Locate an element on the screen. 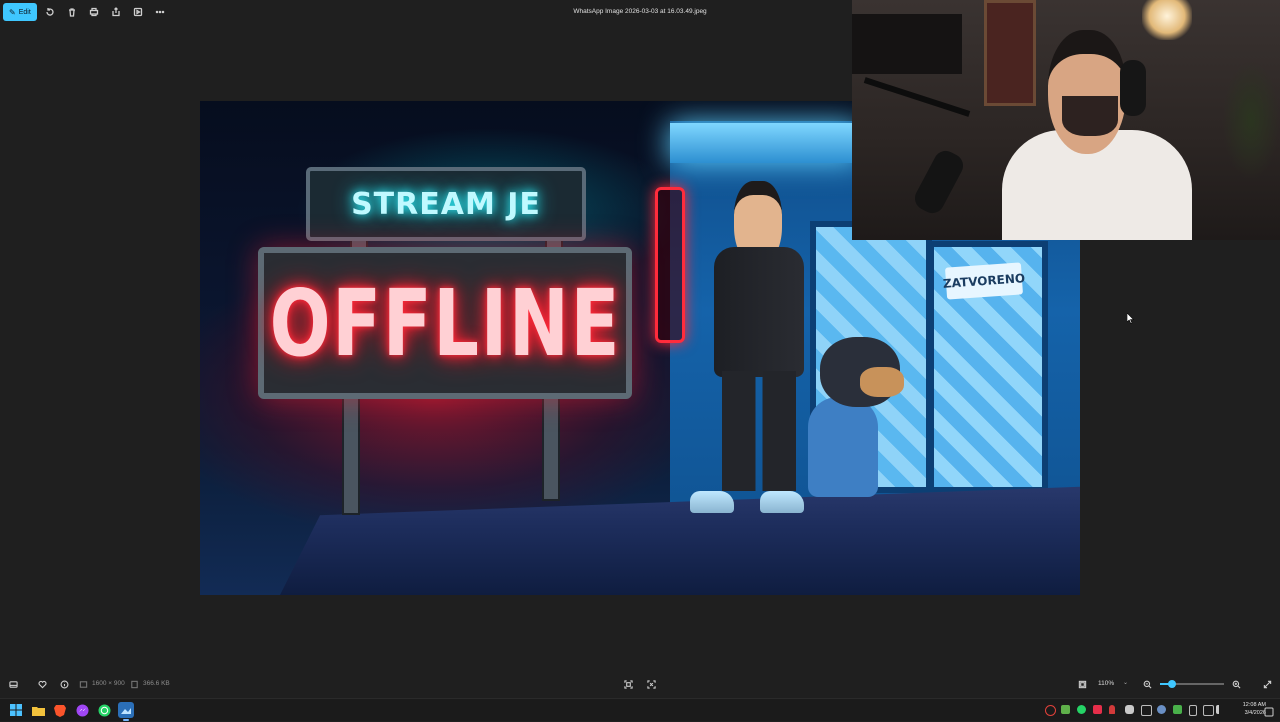 Image resolution: width=1280 pixels, height=722 pixels. person-shoe-left is located at coordinates (712, 502).